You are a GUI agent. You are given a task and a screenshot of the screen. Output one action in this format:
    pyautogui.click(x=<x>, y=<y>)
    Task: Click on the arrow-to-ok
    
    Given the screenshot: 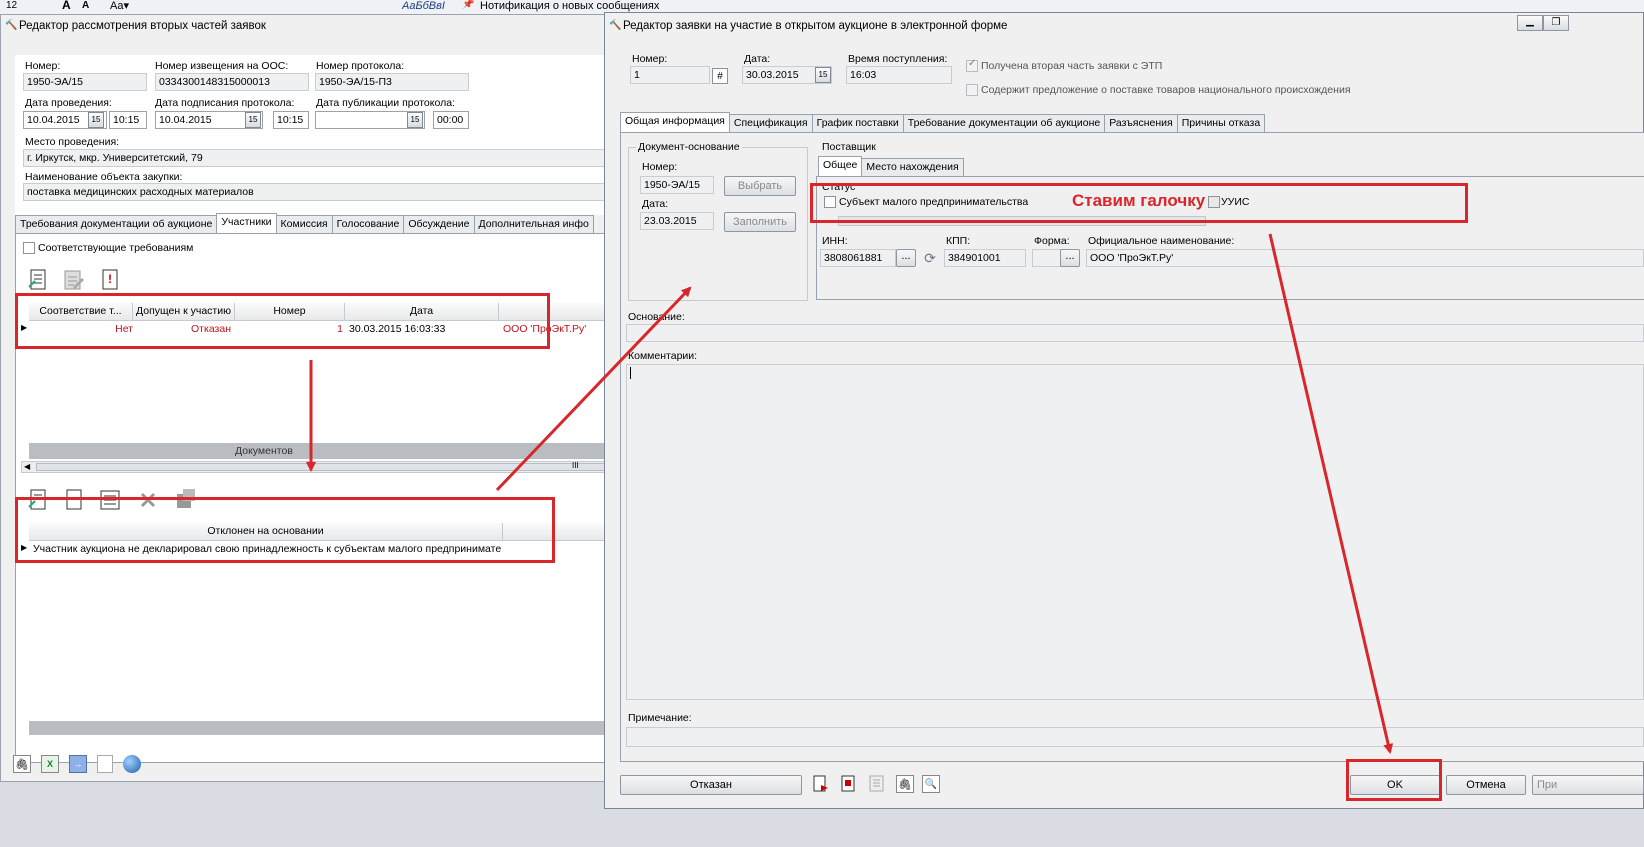 What is the action you would take?
    pyautogui.click(x=1331, y=493)
    